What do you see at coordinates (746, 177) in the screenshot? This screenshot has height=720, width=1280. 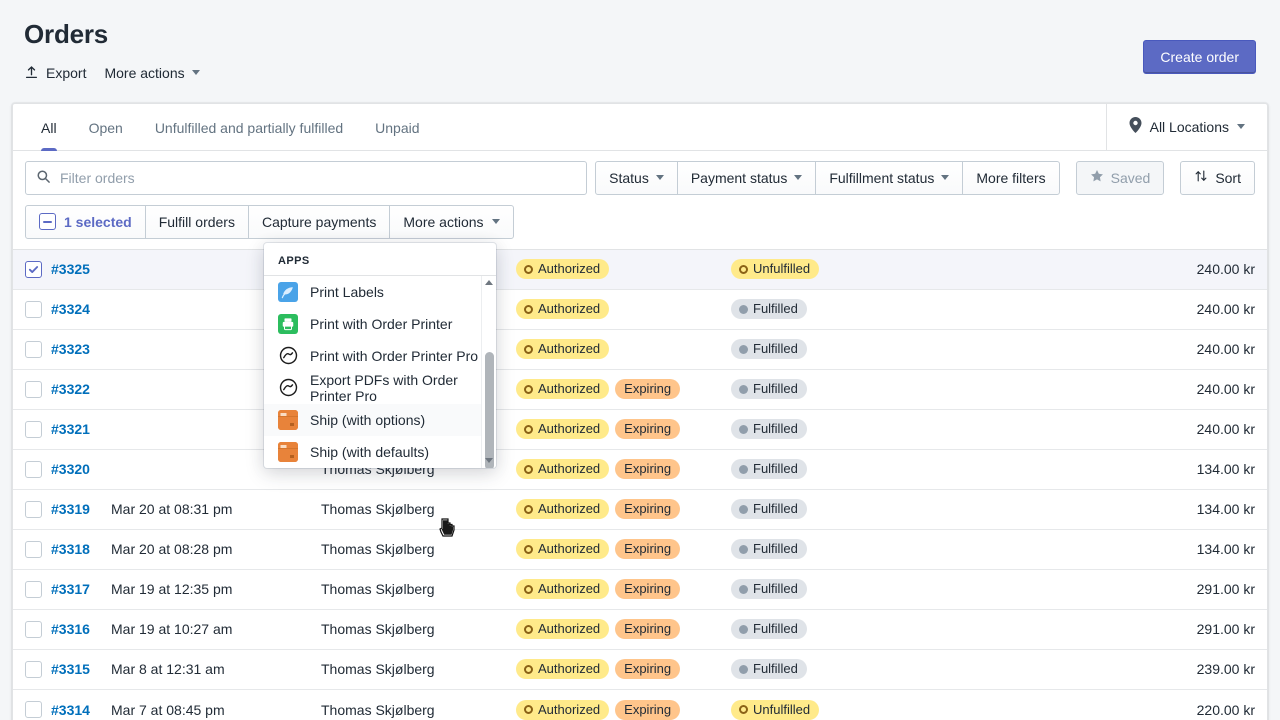 I see `filter-payment-status: Payment status` at bounding box center [746, 177].